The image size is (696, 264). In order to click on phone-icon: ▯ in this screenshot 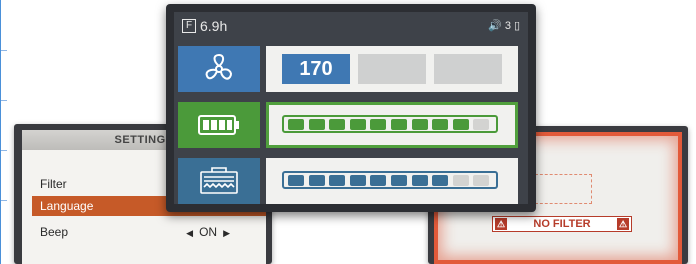, I will do `click(516, 26)`.